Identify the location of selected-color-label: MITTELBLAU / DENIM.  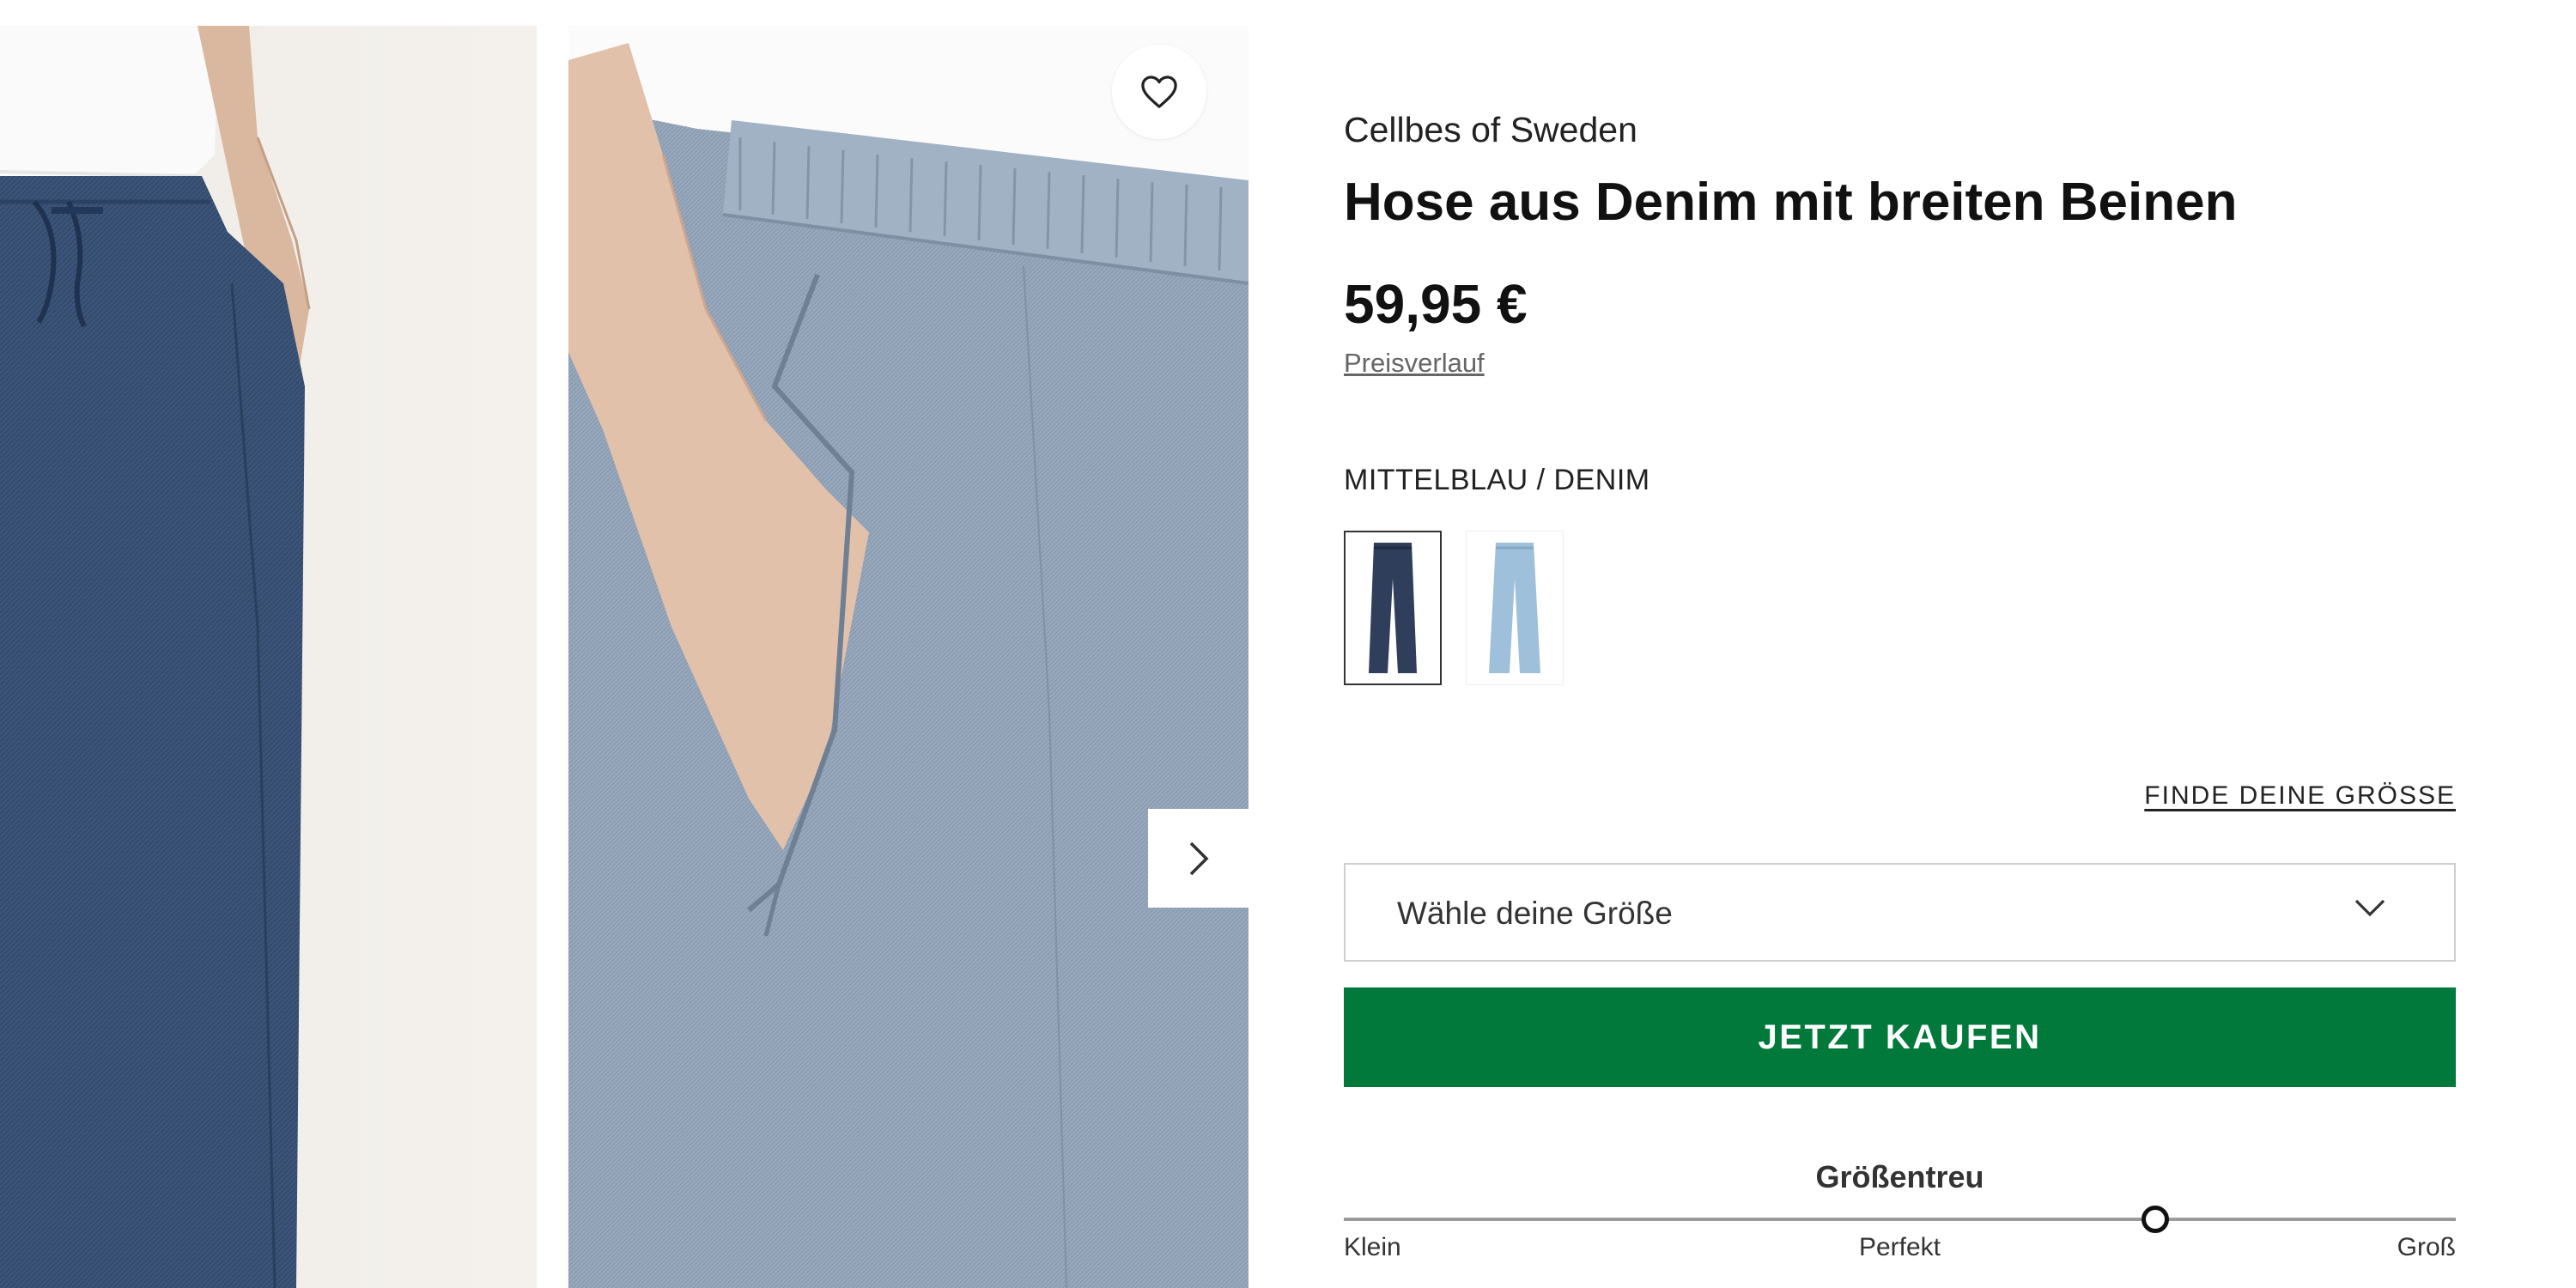
(1497, 480).